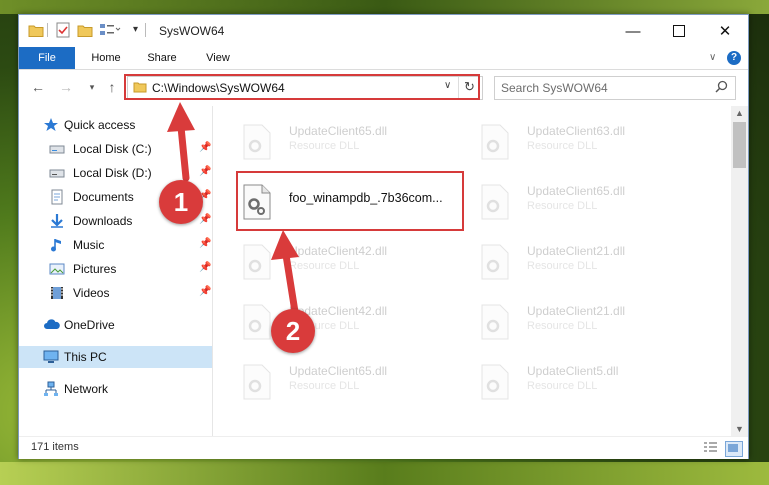  I want to click on annotation-arrows, so click(233, 212).